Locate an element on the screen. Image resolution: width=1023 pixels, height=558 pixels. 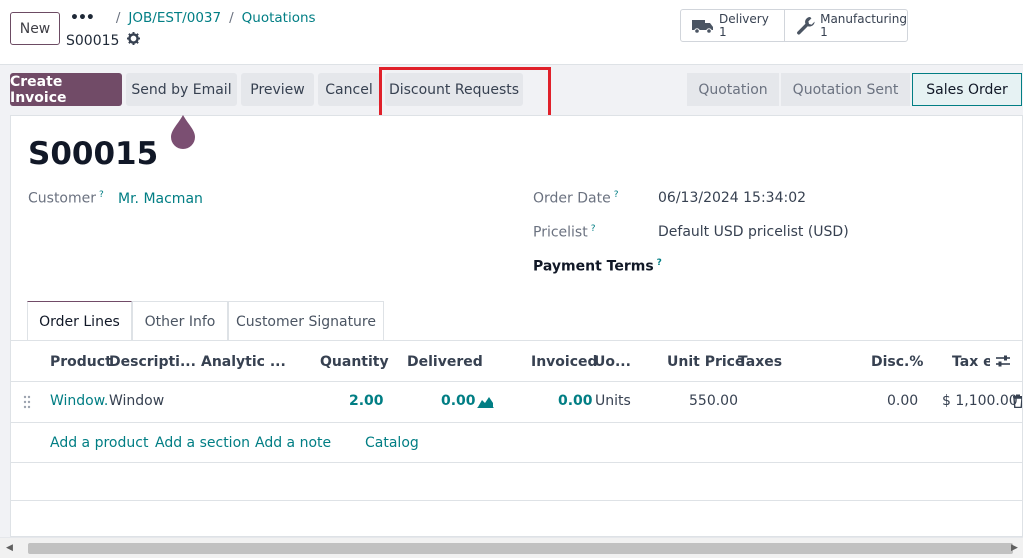
row-uom: Units is located at coordinates (613, 401).